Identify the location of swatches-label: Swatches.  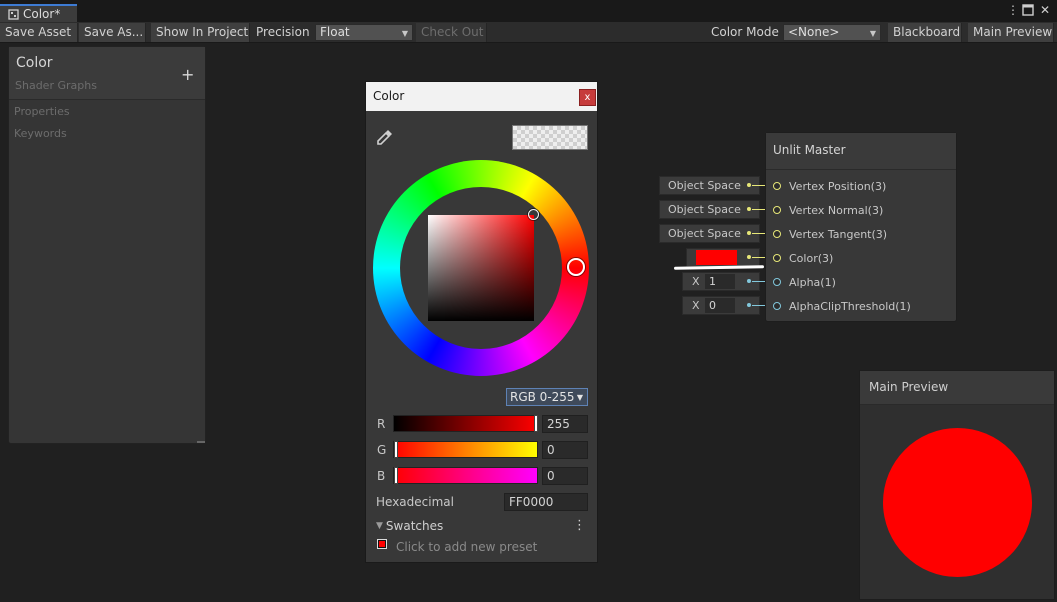
(414, 526).